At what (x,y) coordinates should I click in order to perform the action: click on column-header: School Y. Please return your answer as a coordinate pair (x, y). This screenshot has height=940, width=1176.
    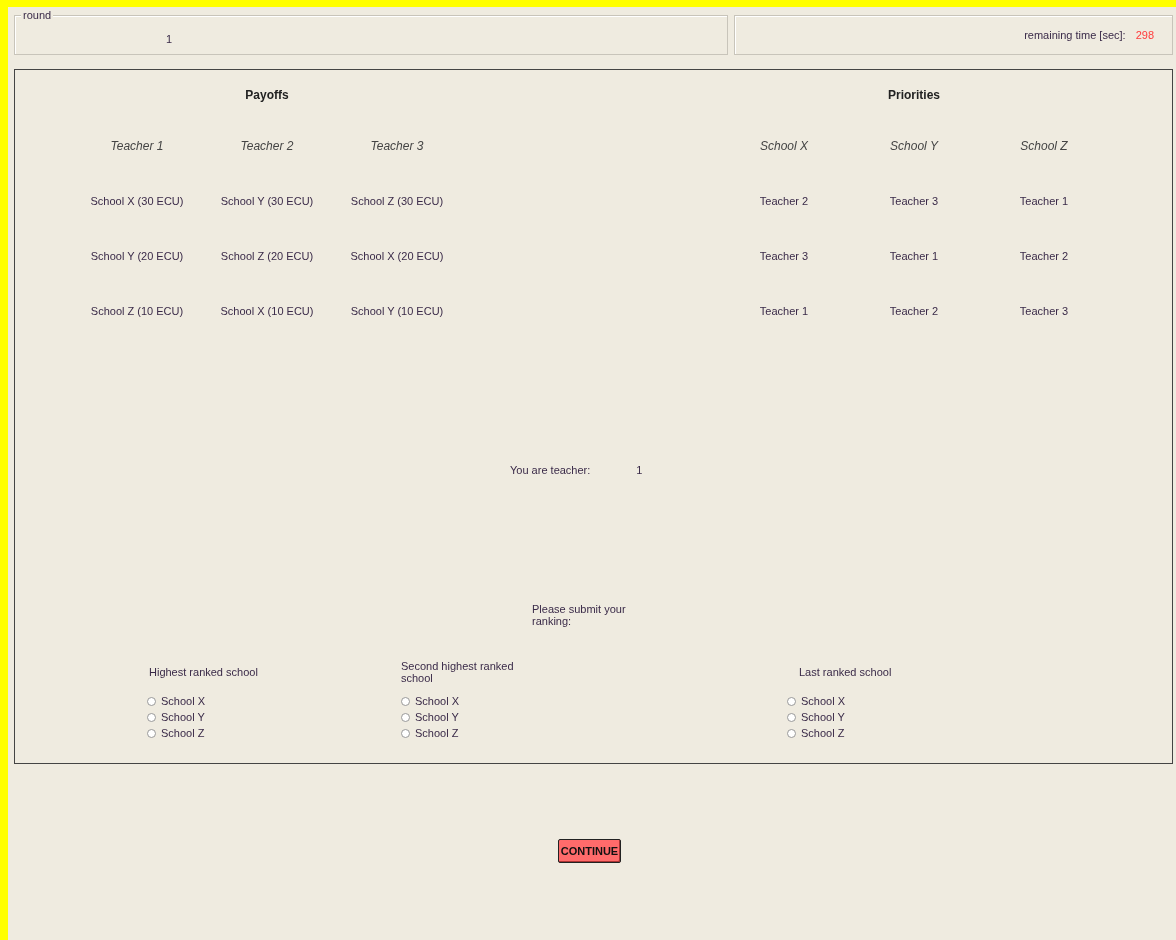
    Looking at the image, I should click on (914, 145).